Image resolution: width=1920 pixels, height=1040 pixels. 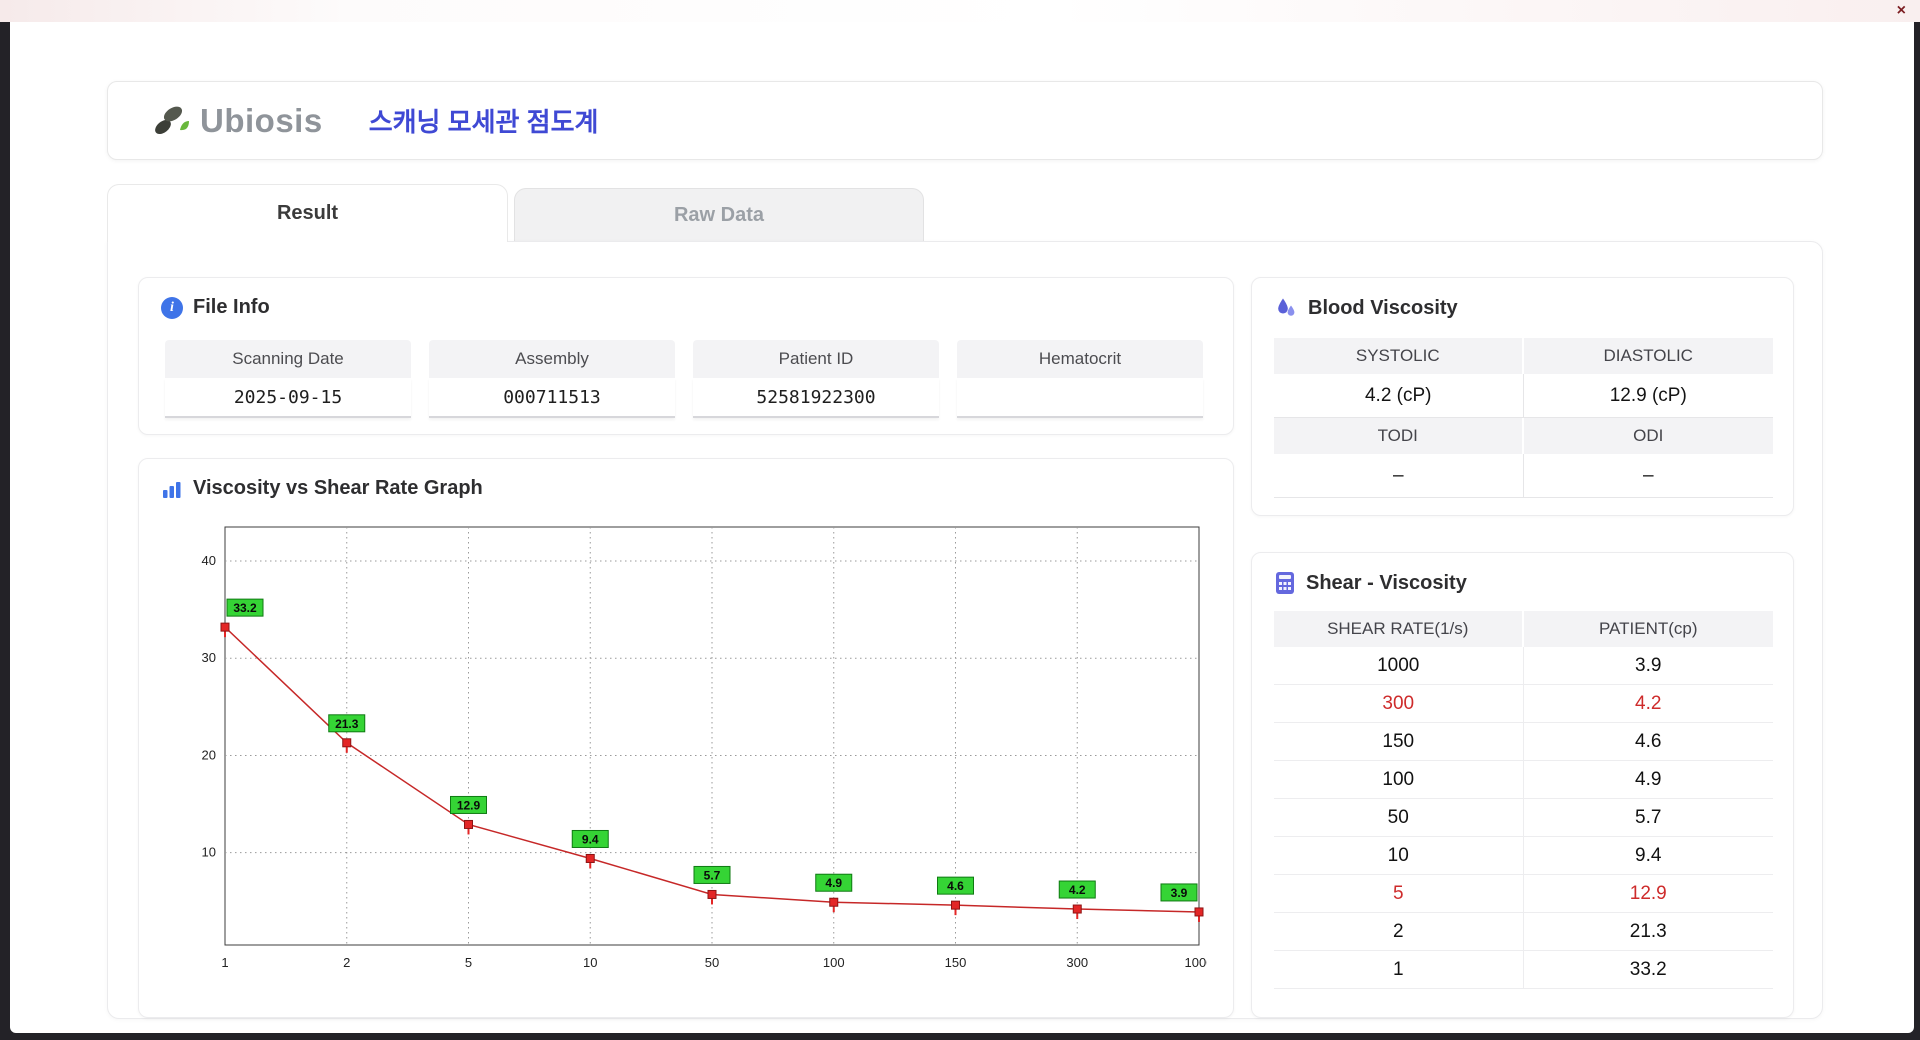 I want to click on shear-rate-cell: 50, so click(x=1399, y=818).